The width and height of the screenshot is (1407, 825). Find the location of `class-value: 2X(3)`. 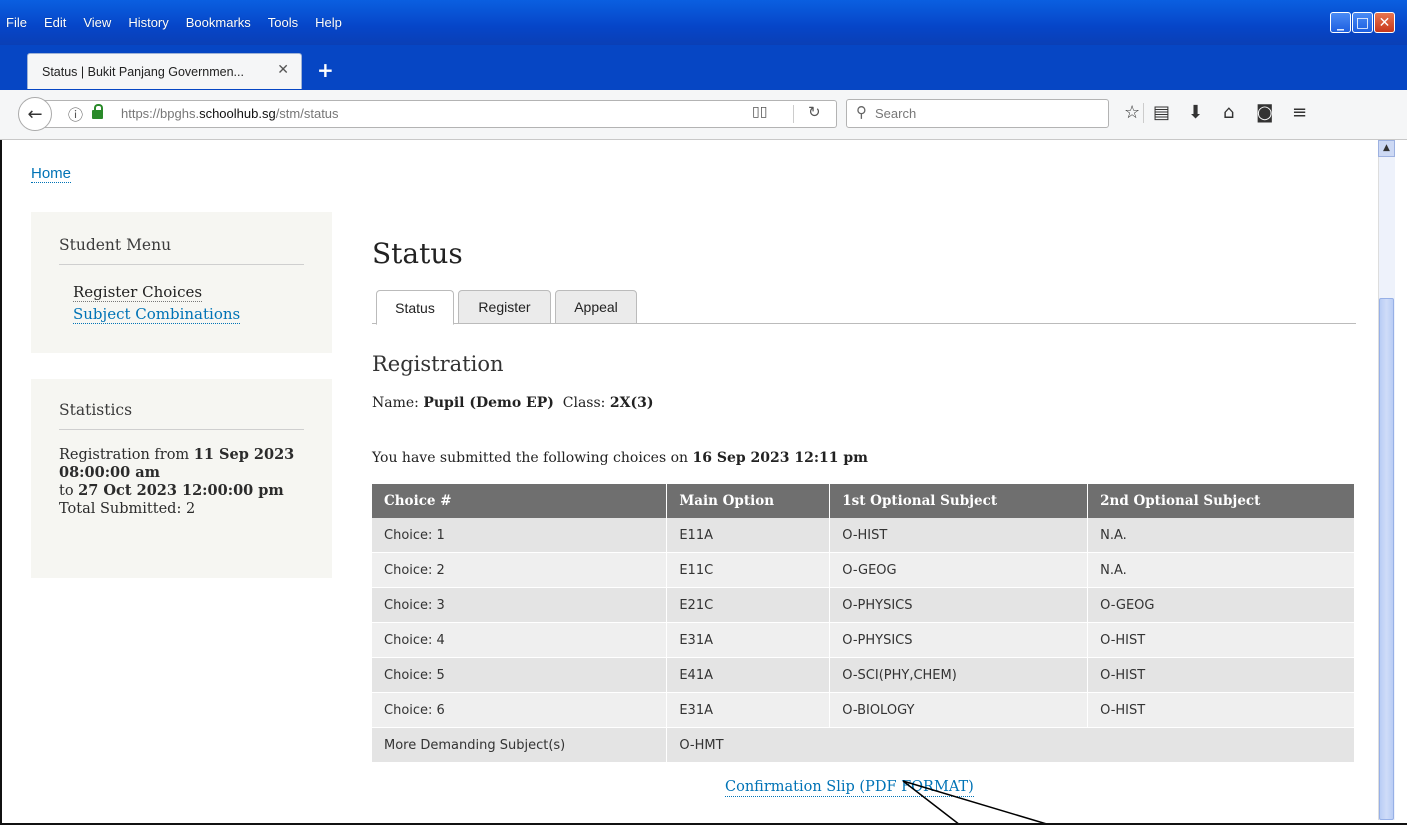

class-value: 2X(3) is located at coordinates (631, 403).